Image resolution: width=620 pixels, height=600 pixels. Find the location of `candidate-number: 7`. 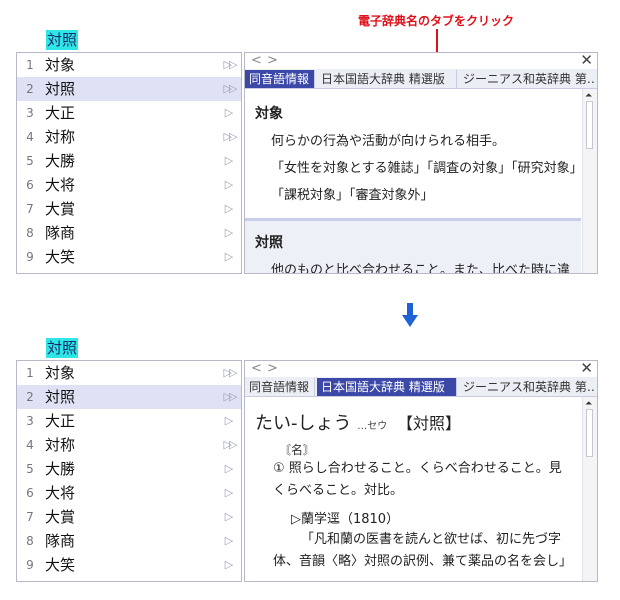

candidate-number: 7 is located at coordinates (30, 209).